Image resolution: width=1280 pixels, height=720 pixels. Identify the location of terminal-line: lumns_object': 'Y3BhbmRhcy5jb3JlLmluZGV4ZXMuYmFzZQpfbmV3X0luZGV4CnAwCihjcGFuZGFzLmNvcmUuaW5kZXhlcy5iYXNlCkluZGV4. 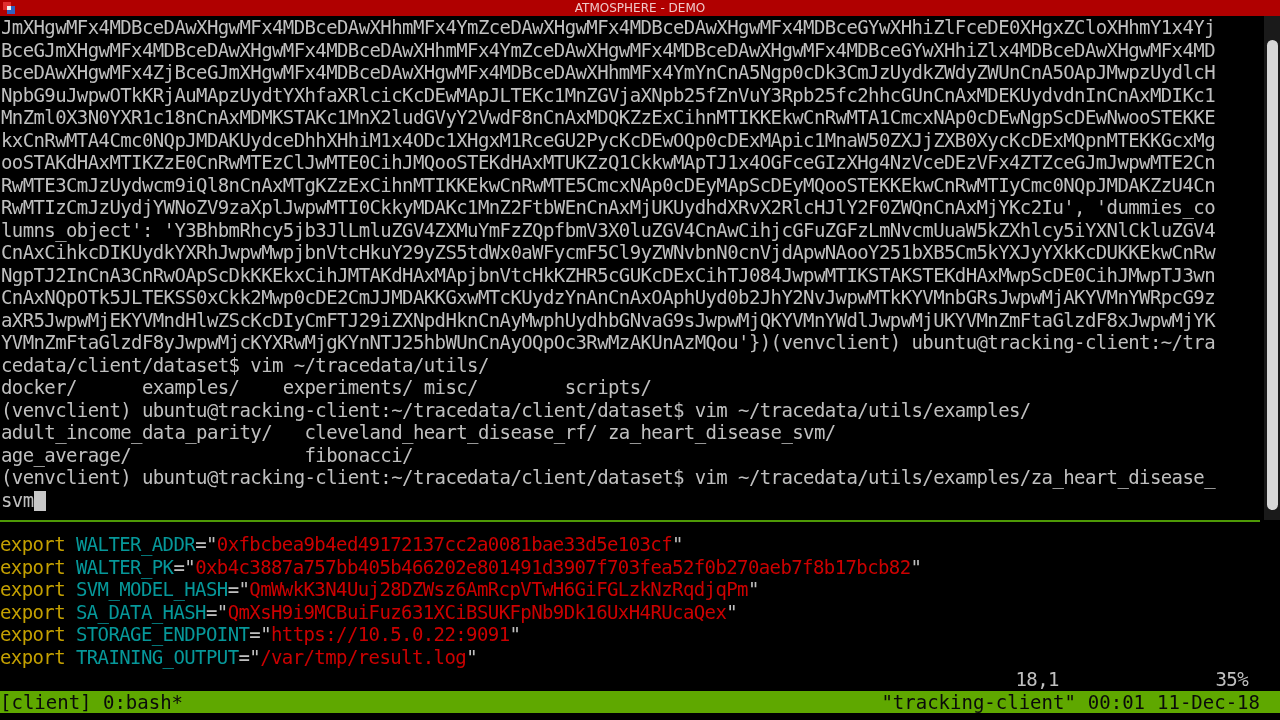
(608, 229).